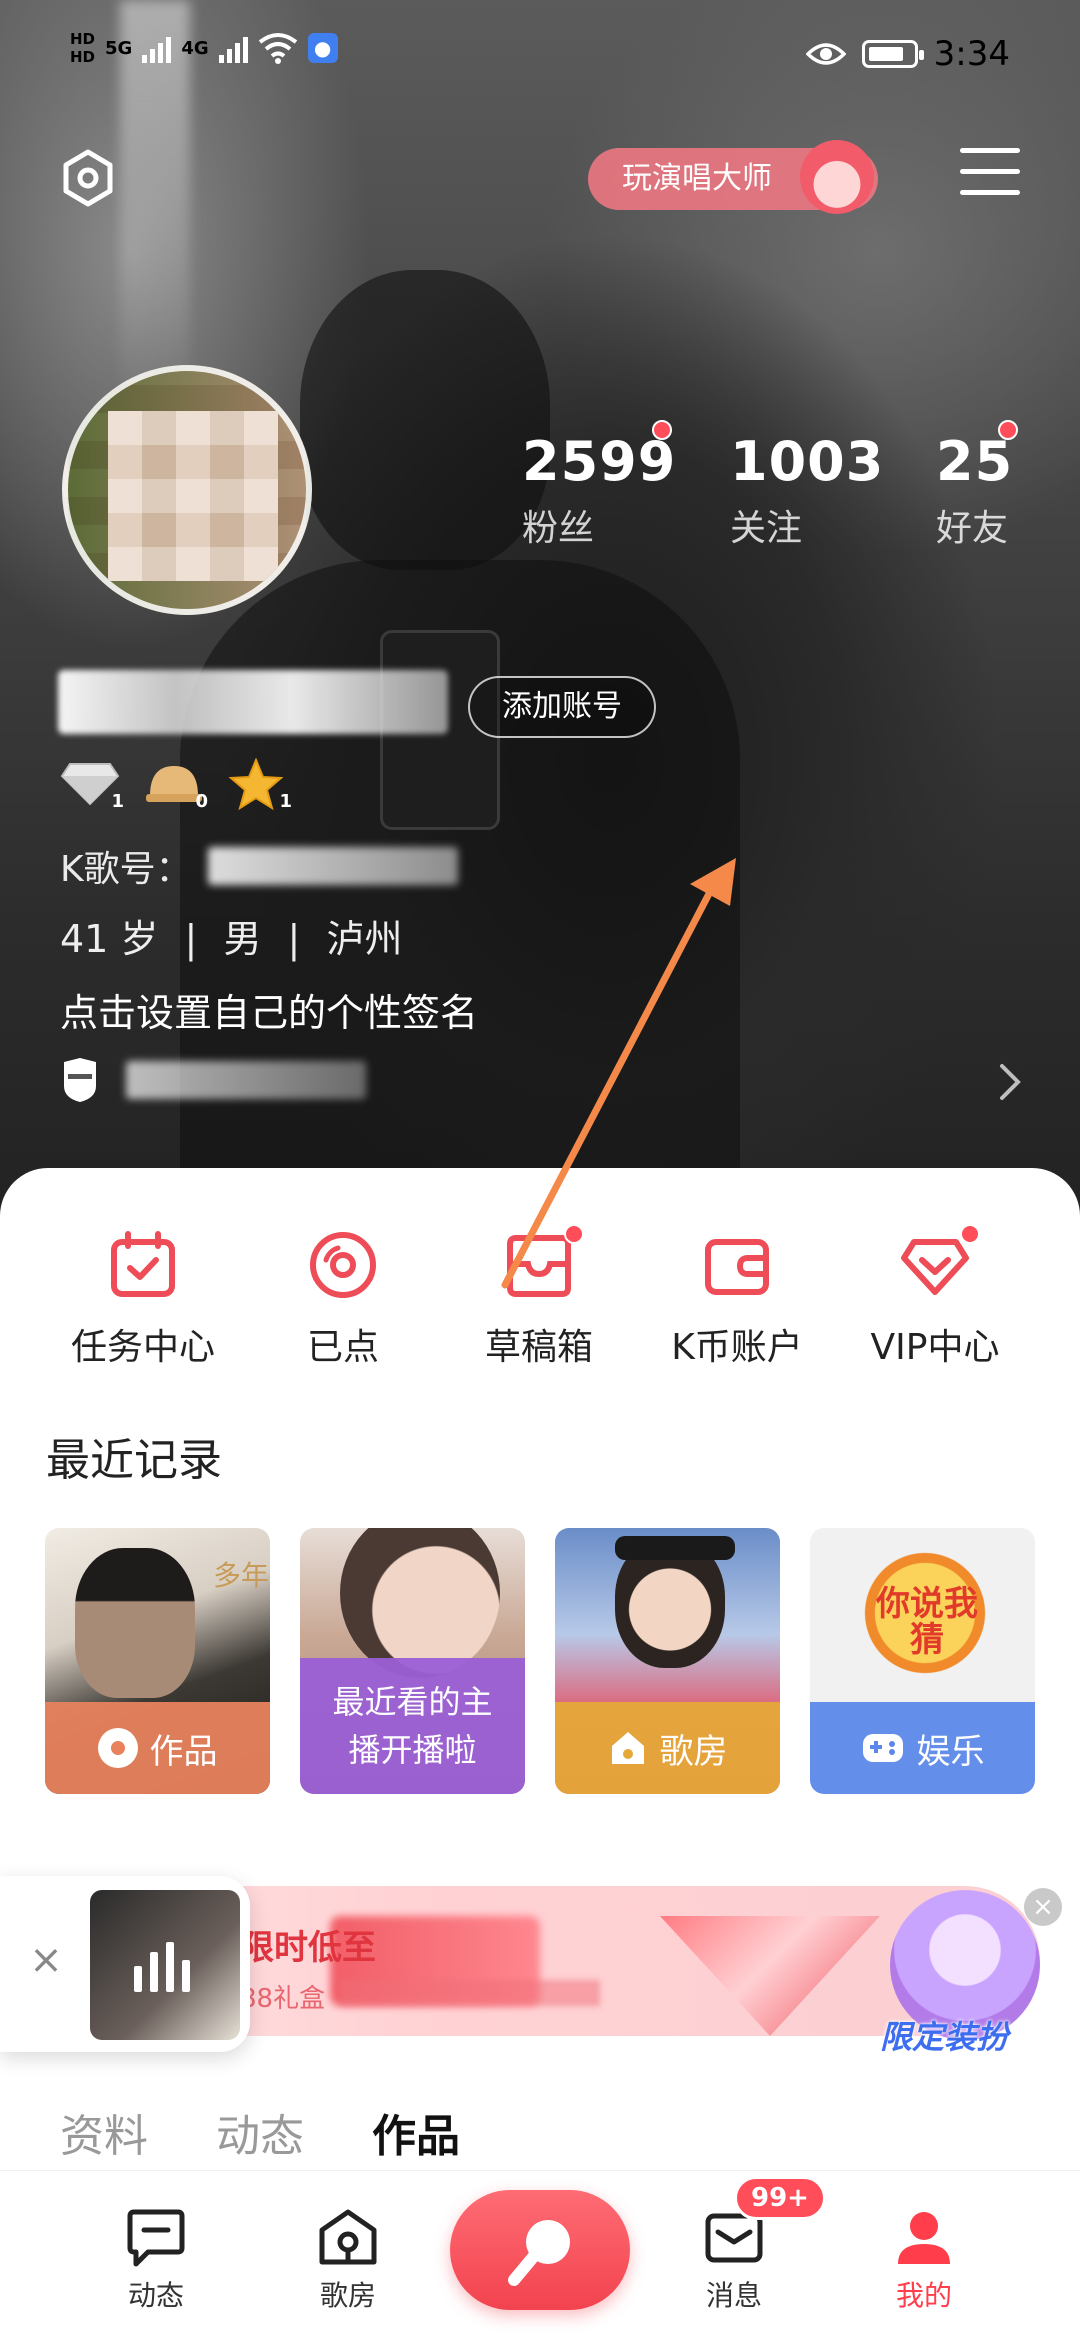 This screenshot has width=1080, height=2340. I want to click on following-label: 关注, so click(766, 528).